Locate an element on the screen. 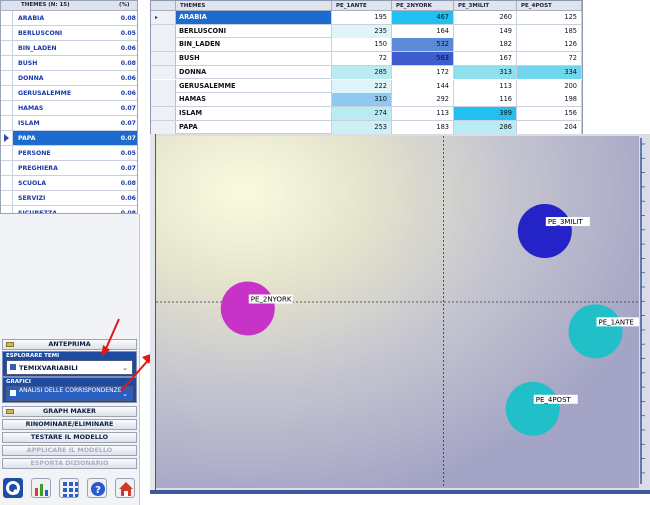 The image size is (650, 505). data-cell: 260 is located at coordinates (485, 17).